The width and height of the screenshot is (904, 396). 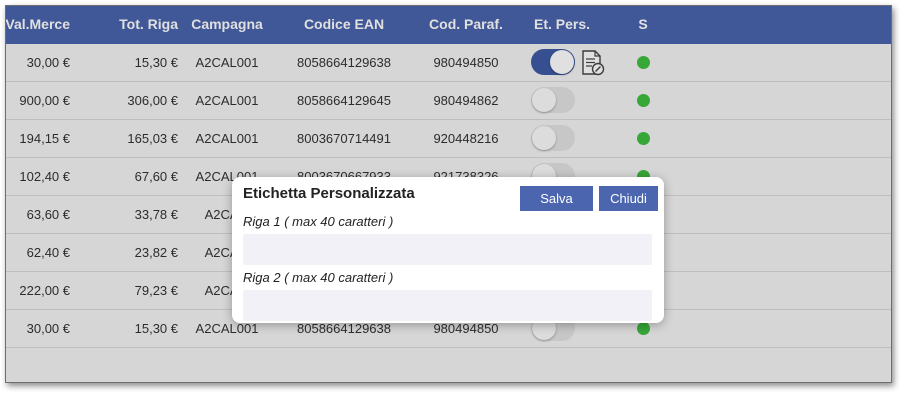 I want to click on line2-label: Riga 2 ( max 40 caratteri ), so click(x=318, y=277).